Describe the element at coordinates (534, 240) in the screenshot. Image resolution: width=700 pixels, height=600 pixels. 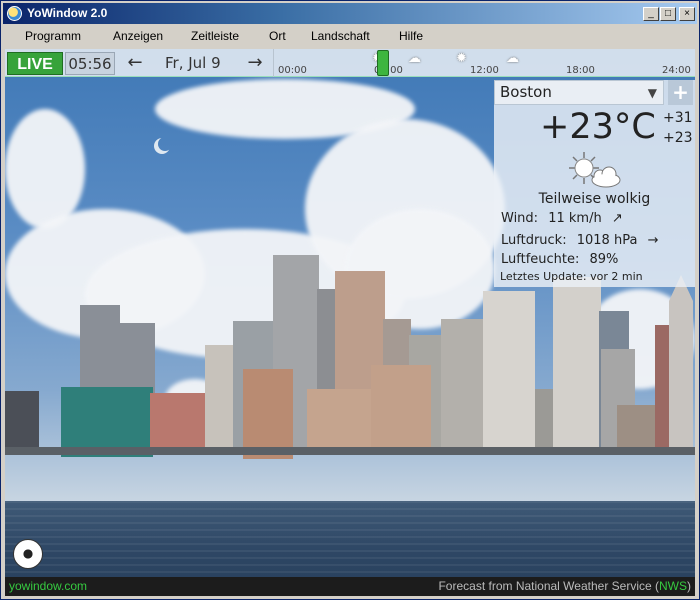
I see `pressure-label: Luftdruck:` at that location.